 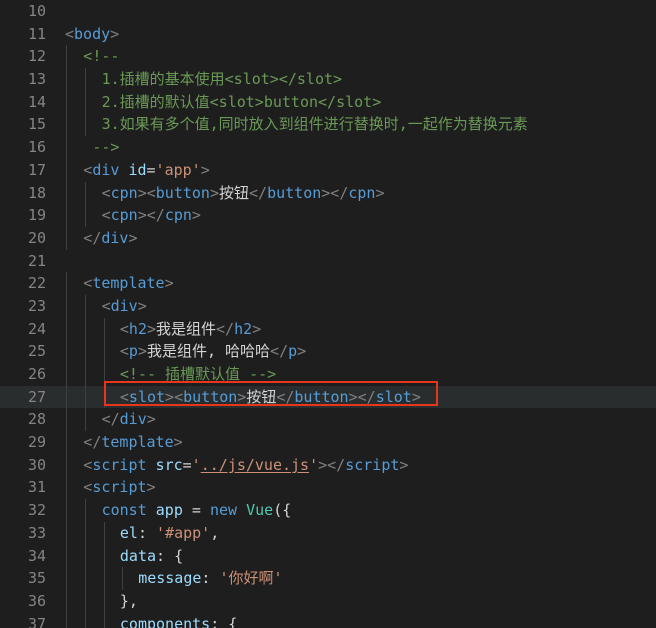 I want to click on code-line: 34 data: {, so click(x=328, y=556).